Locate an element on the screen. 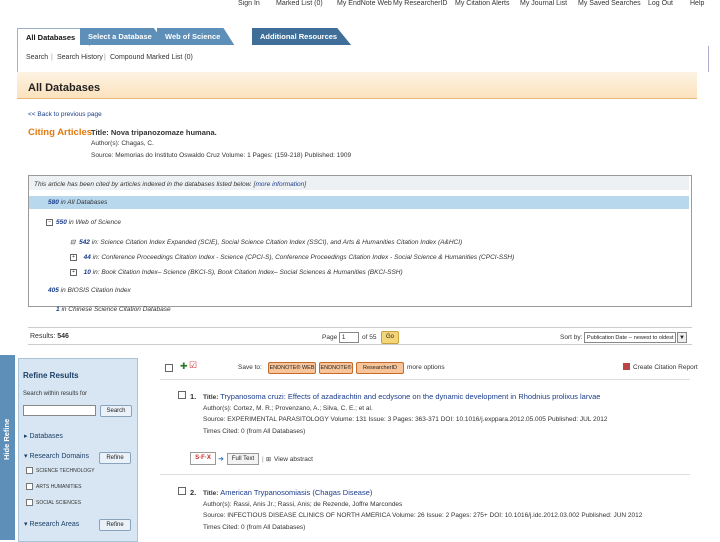 Image resolution: width=720 pixels, height=542 pixels. research-areas-refine-button: Refine is located at coordinates (115, 525).